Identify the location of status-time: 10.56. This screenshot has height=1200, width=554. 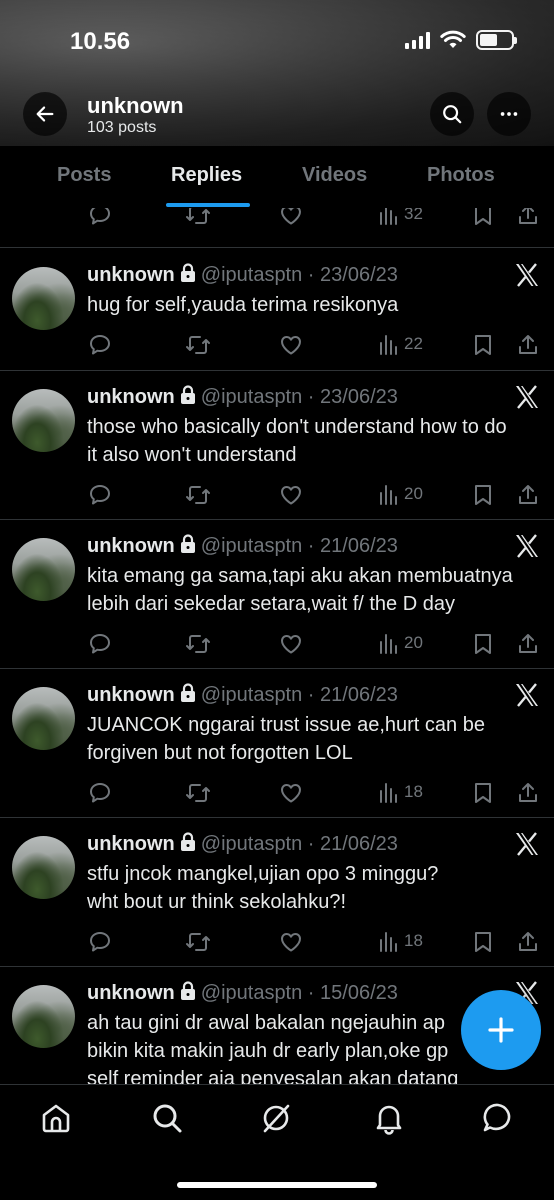
(100, 41).